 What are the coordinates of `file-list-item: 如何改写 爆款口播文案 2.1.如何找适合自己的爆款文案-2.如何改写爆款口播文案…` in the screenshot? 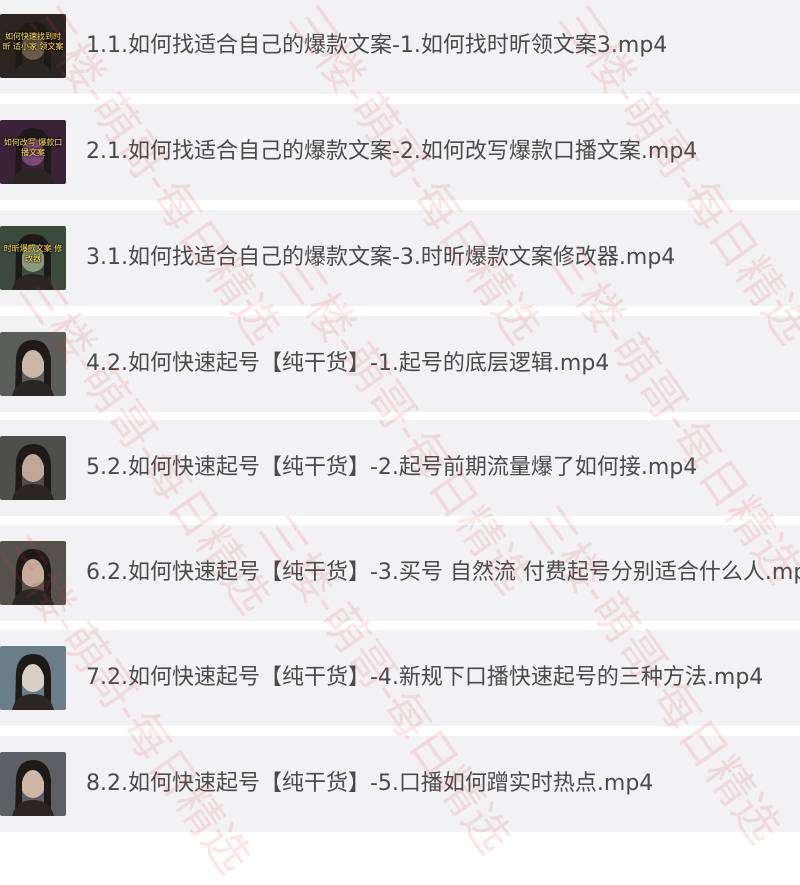 It's located at (400, 152).